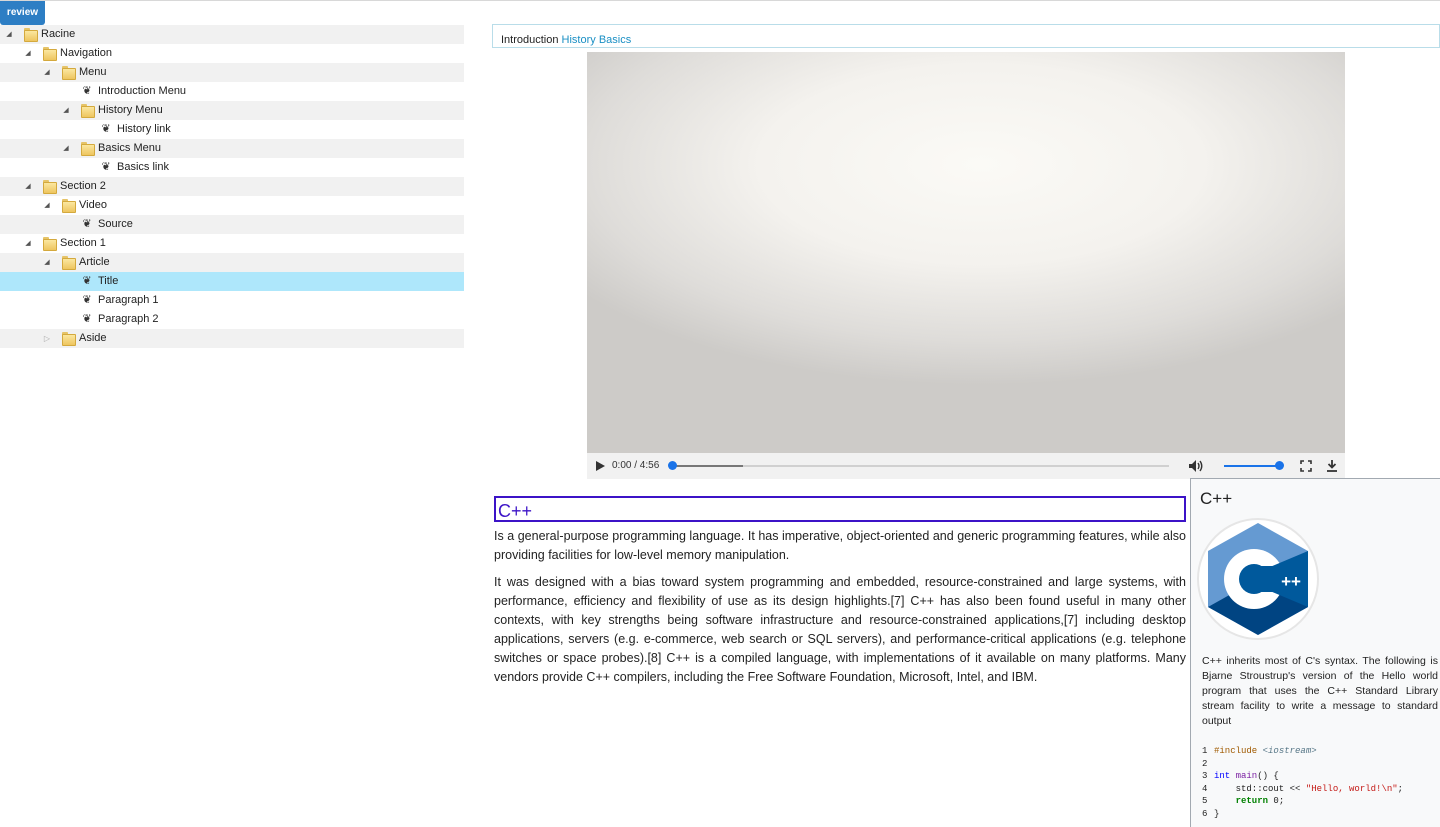 The width and height of the screenshot is (1440, 827). Describe the element at coordinates (232, 167) in the screenshot. I see `tree-node-basics-link: ❦ Basics link` at that location.